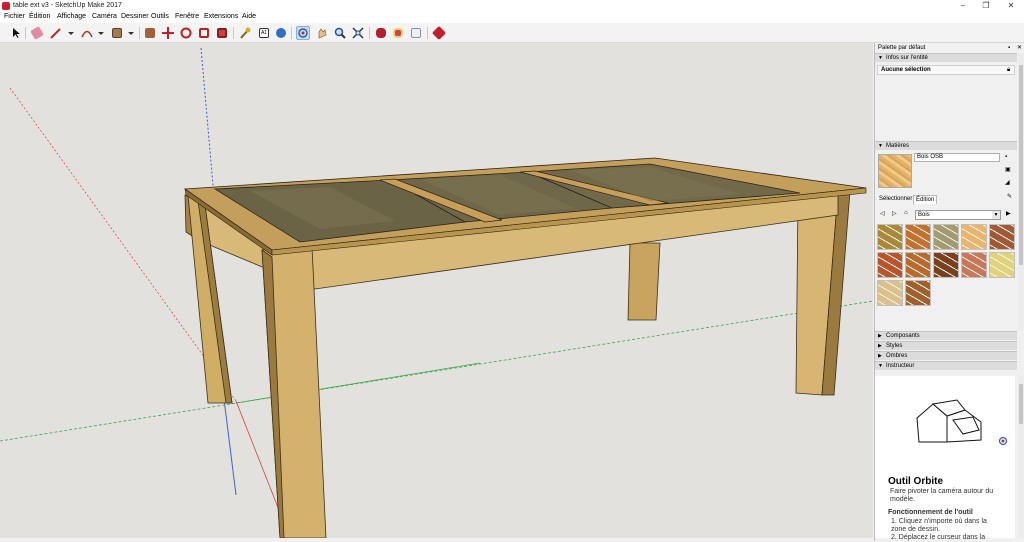  What do you see at coordinates (903, 336) in the screenshot?
I see `composants-title: Composants` at bounding box center [903, 336].